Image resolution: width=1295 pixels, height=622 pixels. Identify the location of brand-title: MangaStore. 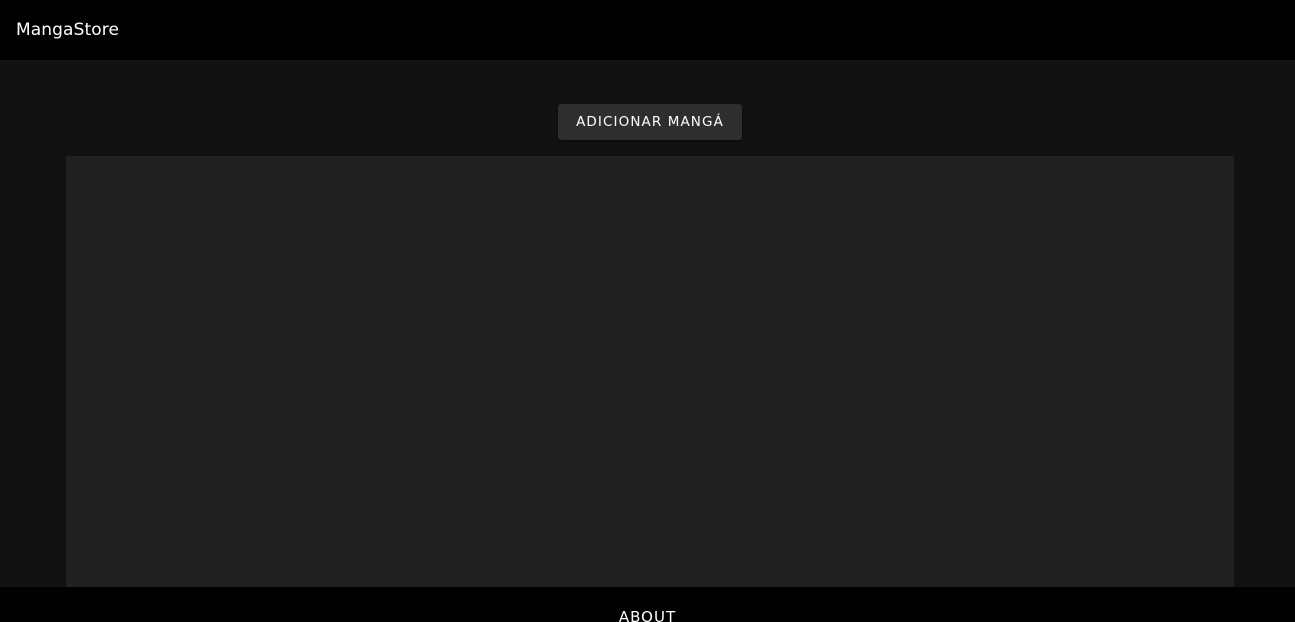
(67, 30).